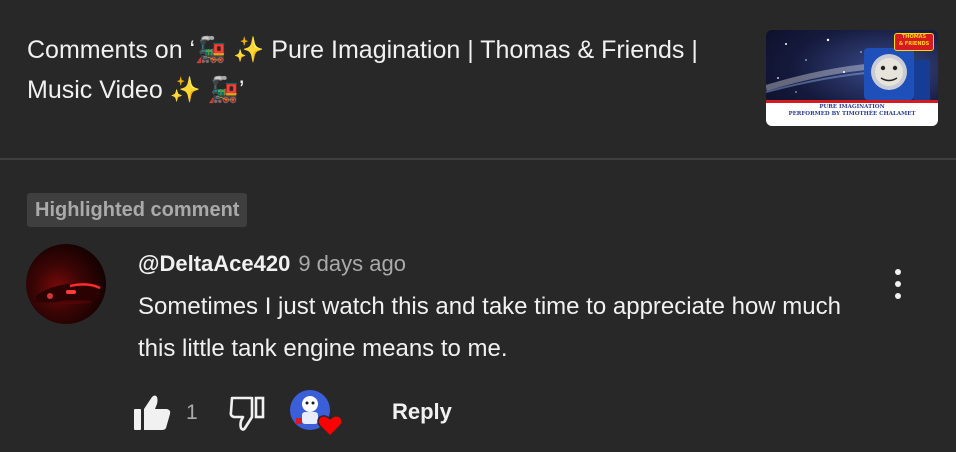 The height and width of the screenshot is (452, 956). Describe the element at coordinates (530, 413) in the screenshot. I see `comment-actions: 1 Reply` at that location.